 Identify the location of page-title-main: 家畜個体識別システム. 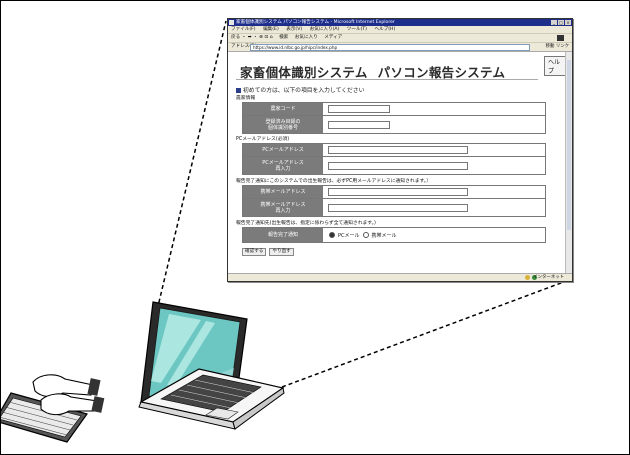
(304, 72).